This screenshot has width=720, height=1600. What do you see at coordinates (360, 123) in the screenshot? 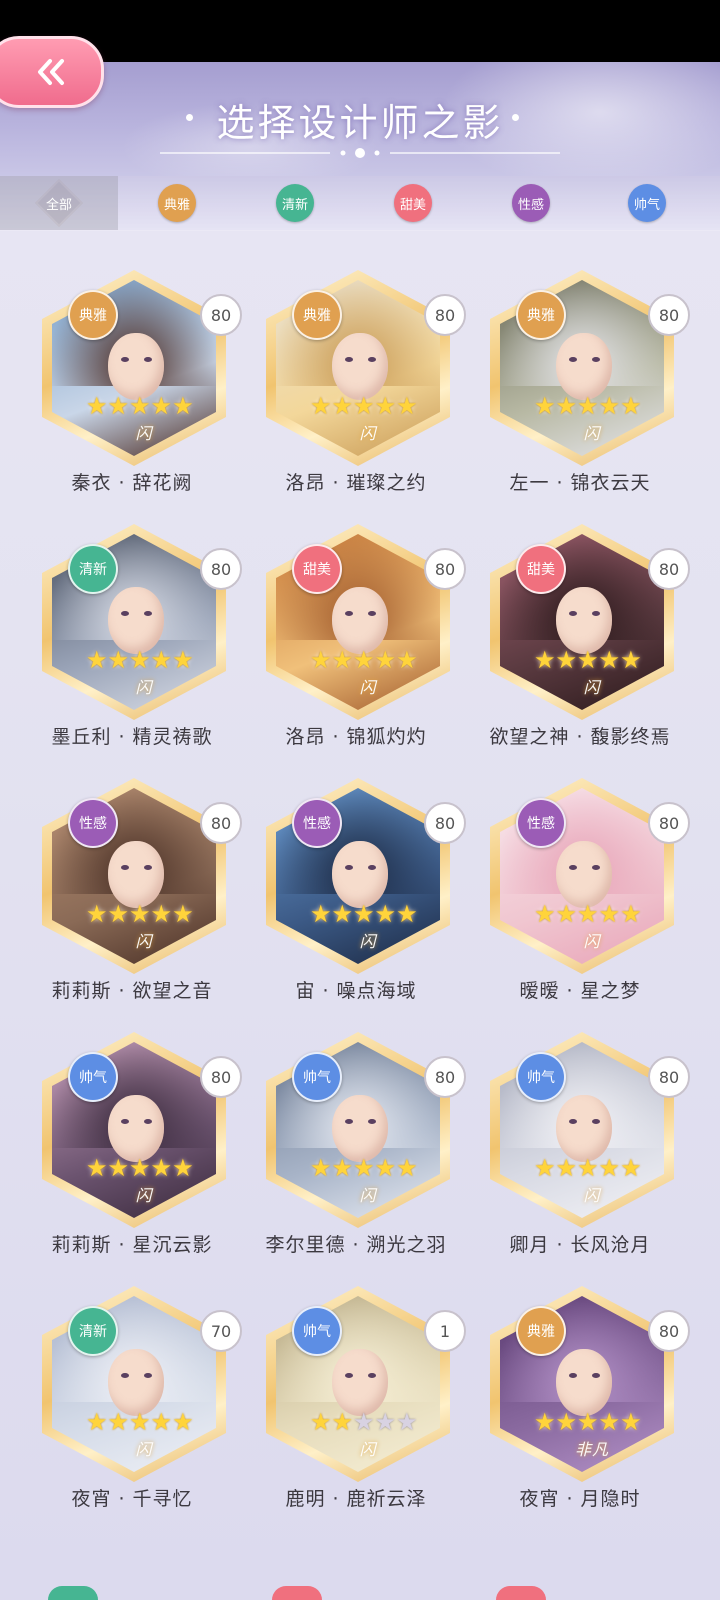
I see `page-title: 选择设计师之影` at bounding box center [360, 123].